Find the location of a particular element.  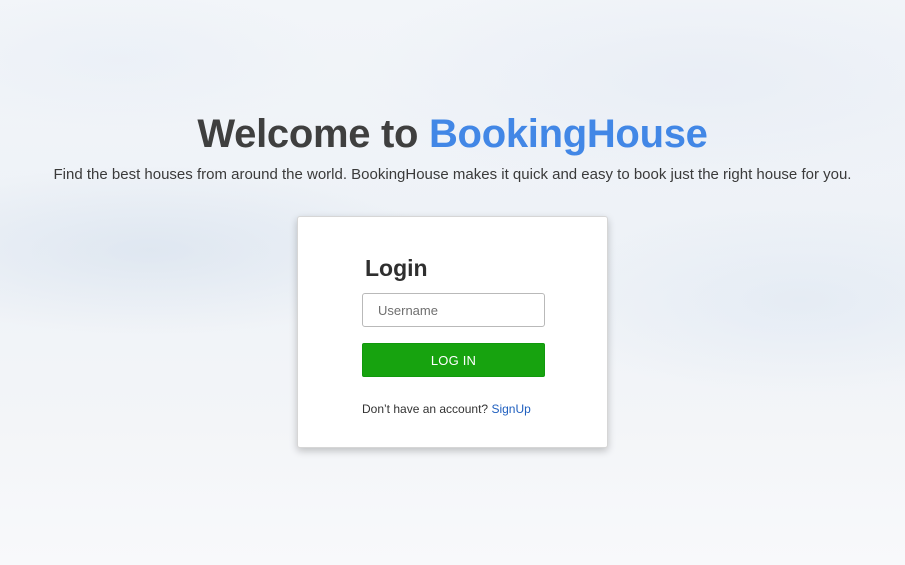

signup-prompt-line: Don’t have an account? SignUp is located at coordinates (446, 409).